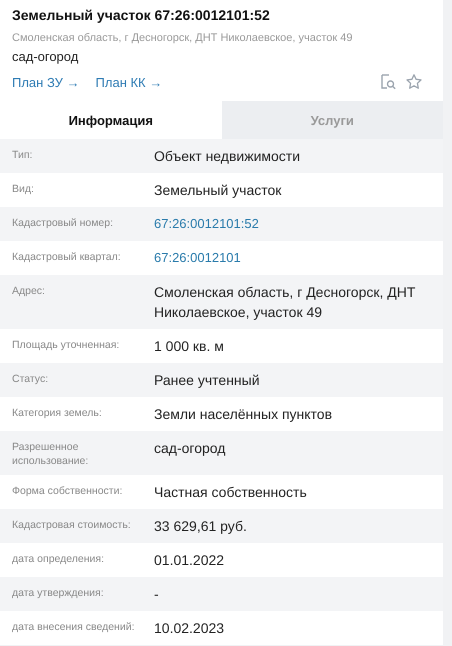 The height and width of the screenshot is (646, 452). I want to click on field-label: Кадастровый квартал:, so click(67, 257).